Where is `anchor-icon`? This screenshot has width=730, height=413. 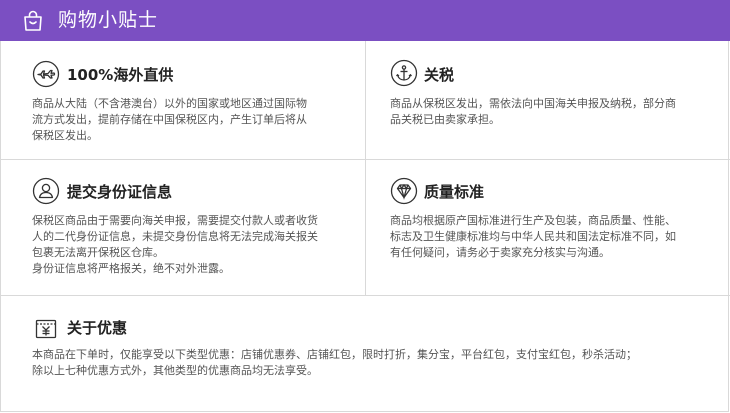
anchor-icon is located at coordinates (404, 73).